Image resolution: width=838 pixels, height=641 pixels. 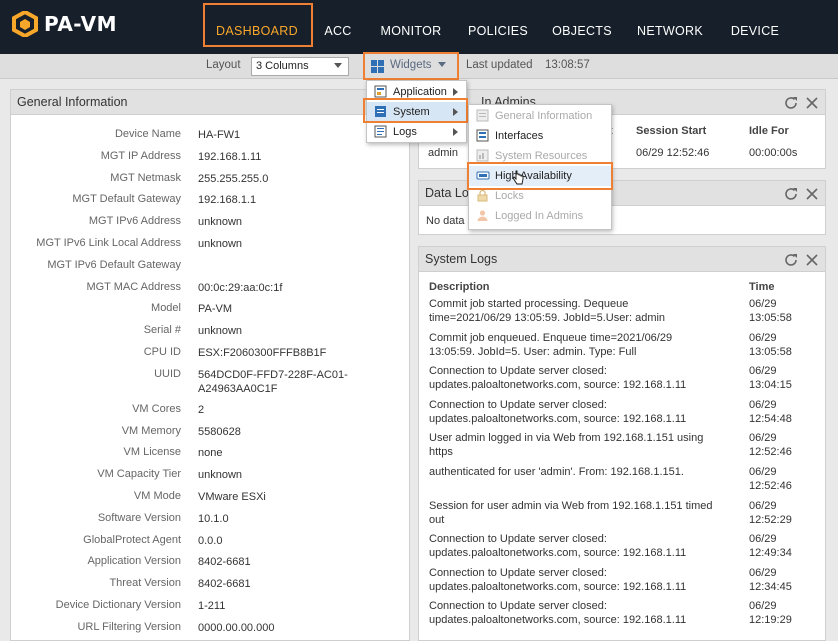 What do you see at coordinates (670, 31) in the screenshot?
I see `tab-network: NETWORK` at bounding box center [670, 31].